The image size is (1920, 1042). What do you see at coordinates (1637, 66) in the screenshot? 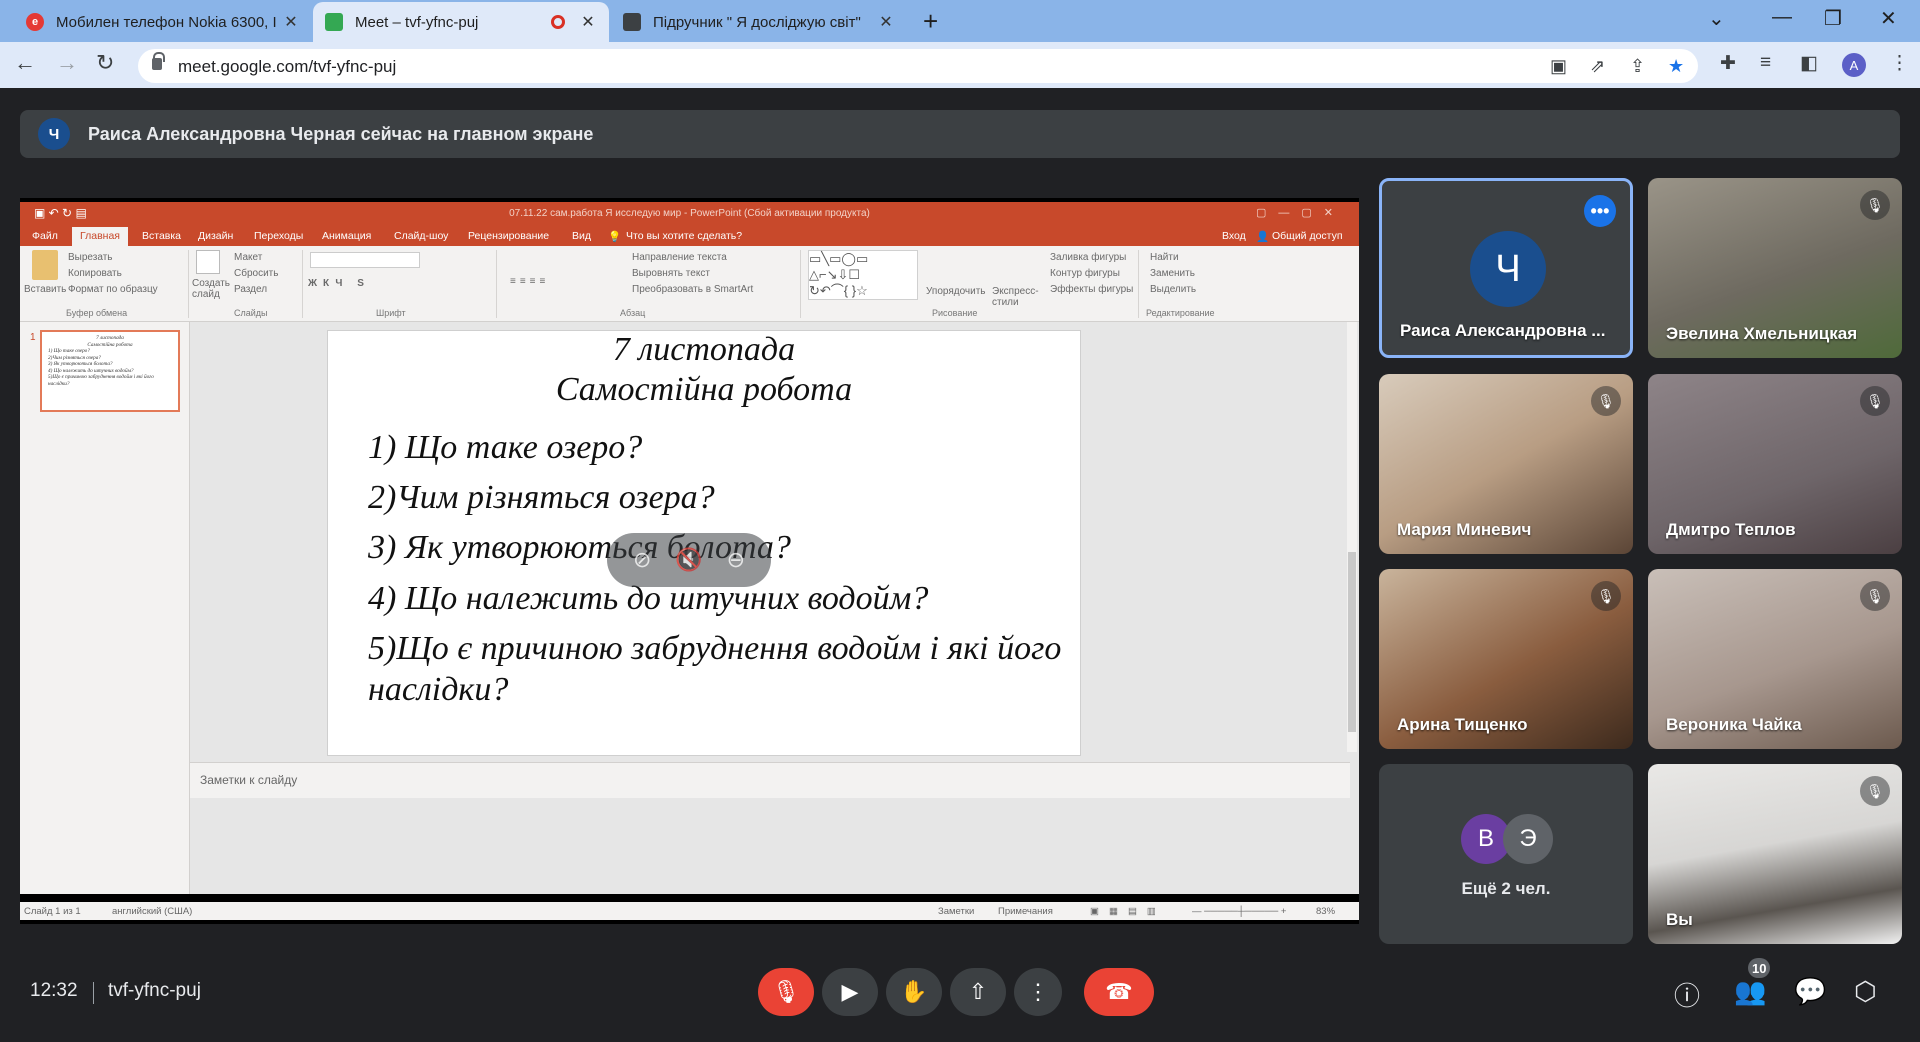
I see `share-icon: ⇪` at bounding box center [1637, 66].